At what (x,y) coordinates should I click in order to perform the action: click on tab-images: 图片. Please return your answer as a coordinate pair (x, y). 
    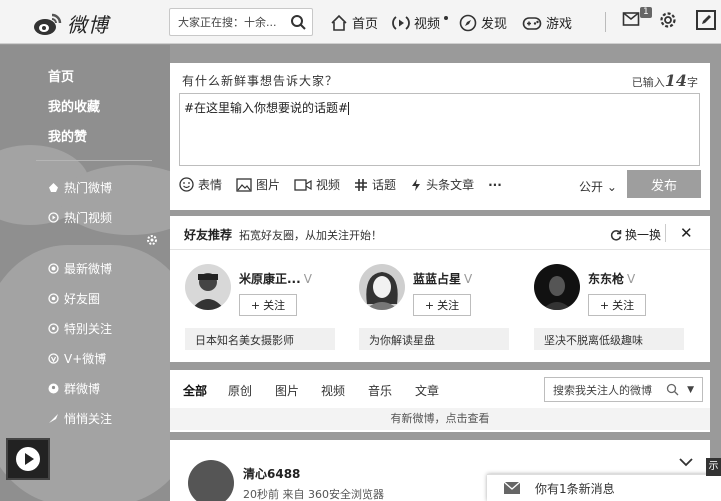
    Looking at the image, I should click on (287, 390).